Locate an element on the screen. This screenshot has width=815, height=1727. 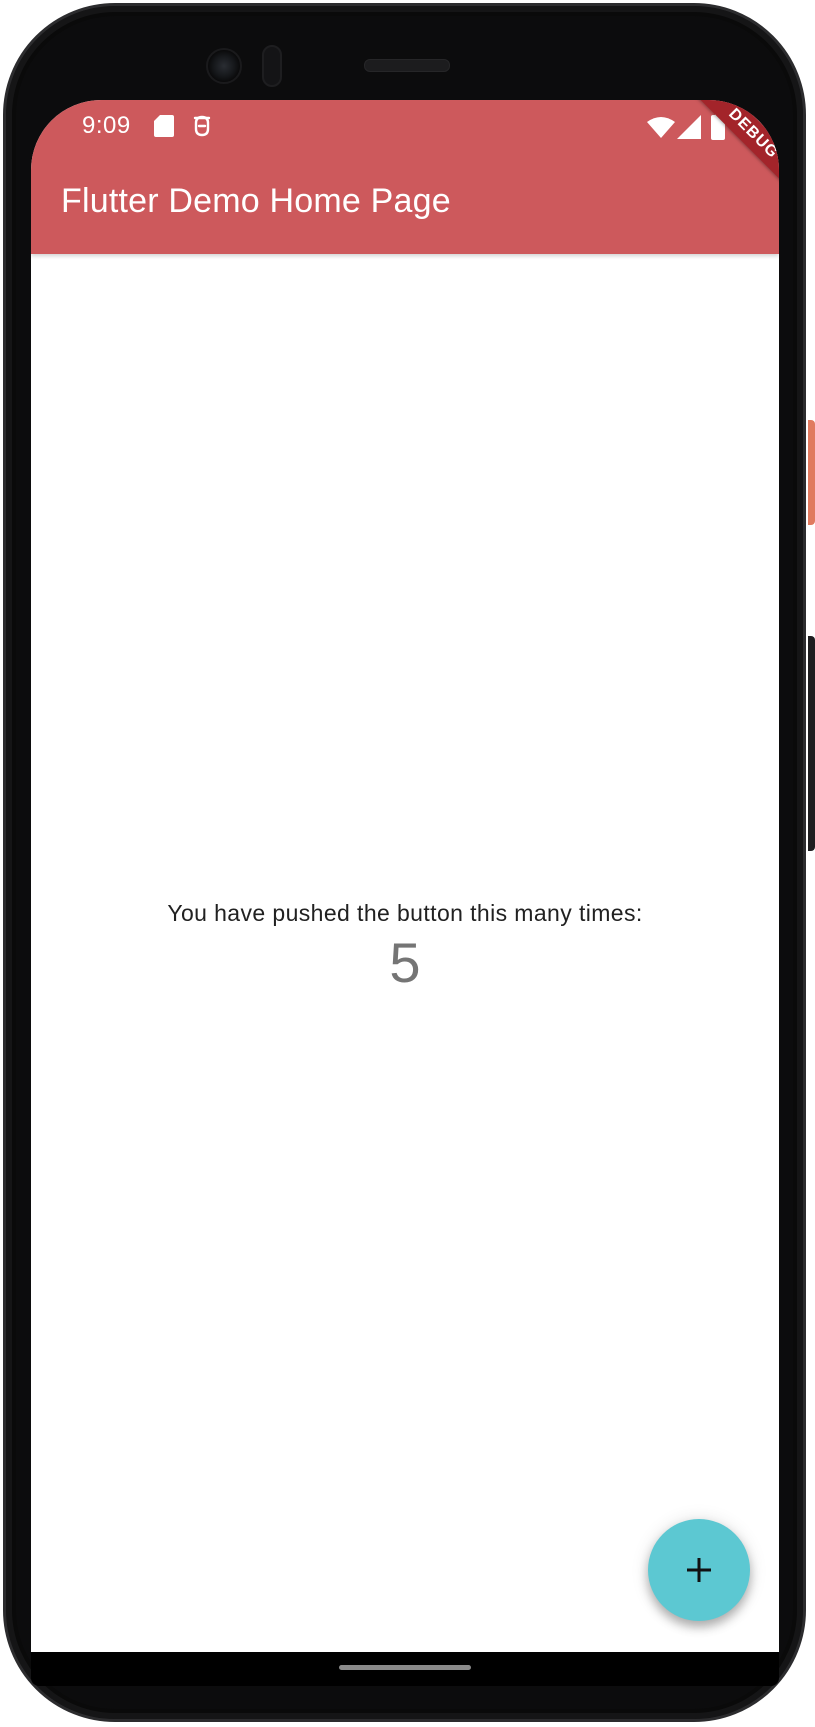
app-bar: 9:09 Flutter Demo Home Page is located at coordinates (405, 177).